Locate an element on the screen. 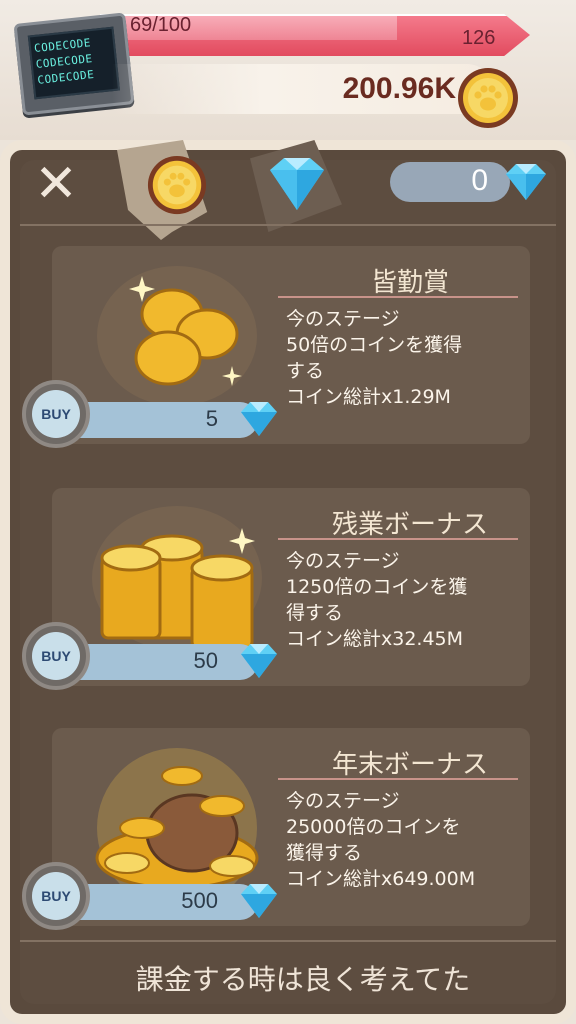  item-desc-line: する is located at coordinates (305, 371).